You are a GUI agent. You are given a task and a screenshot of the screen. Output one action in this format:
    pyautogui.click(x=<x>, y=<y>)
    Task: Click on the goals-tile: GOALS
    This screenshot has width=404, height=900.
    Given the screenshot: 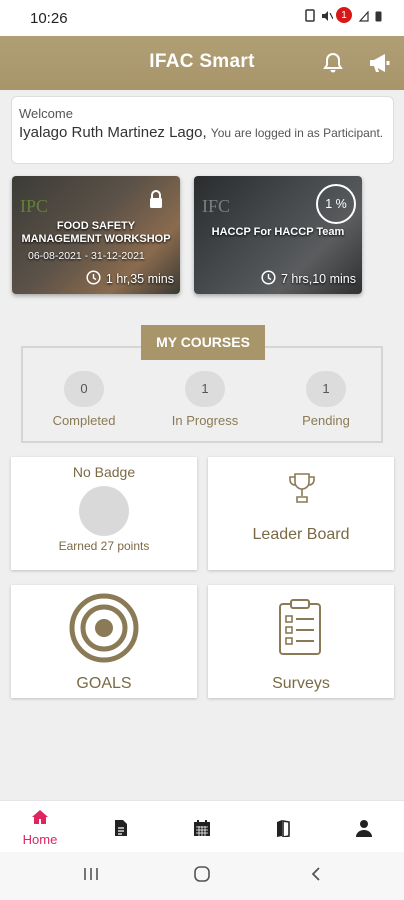 What is the action you would take?
    pyautogui.click(x=104, y=641)
    